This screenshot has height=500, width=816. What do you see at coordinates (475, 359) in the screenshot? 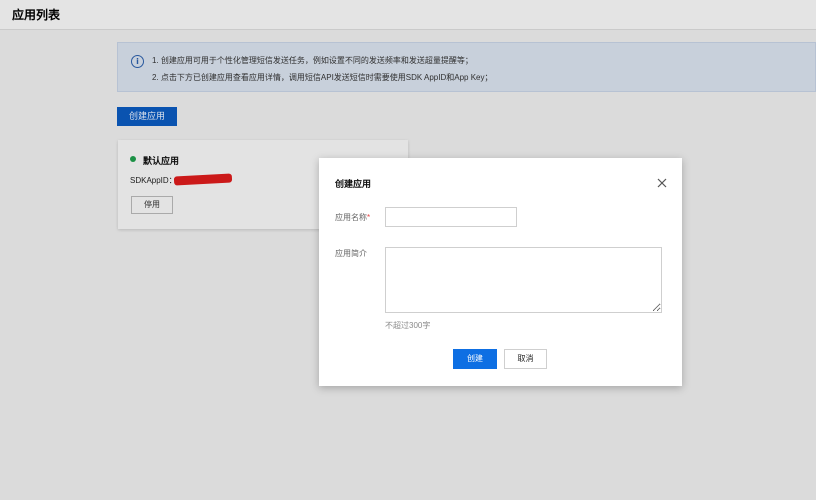
I see `create-confirm-button: 创建` at bounding box center [475, 359].